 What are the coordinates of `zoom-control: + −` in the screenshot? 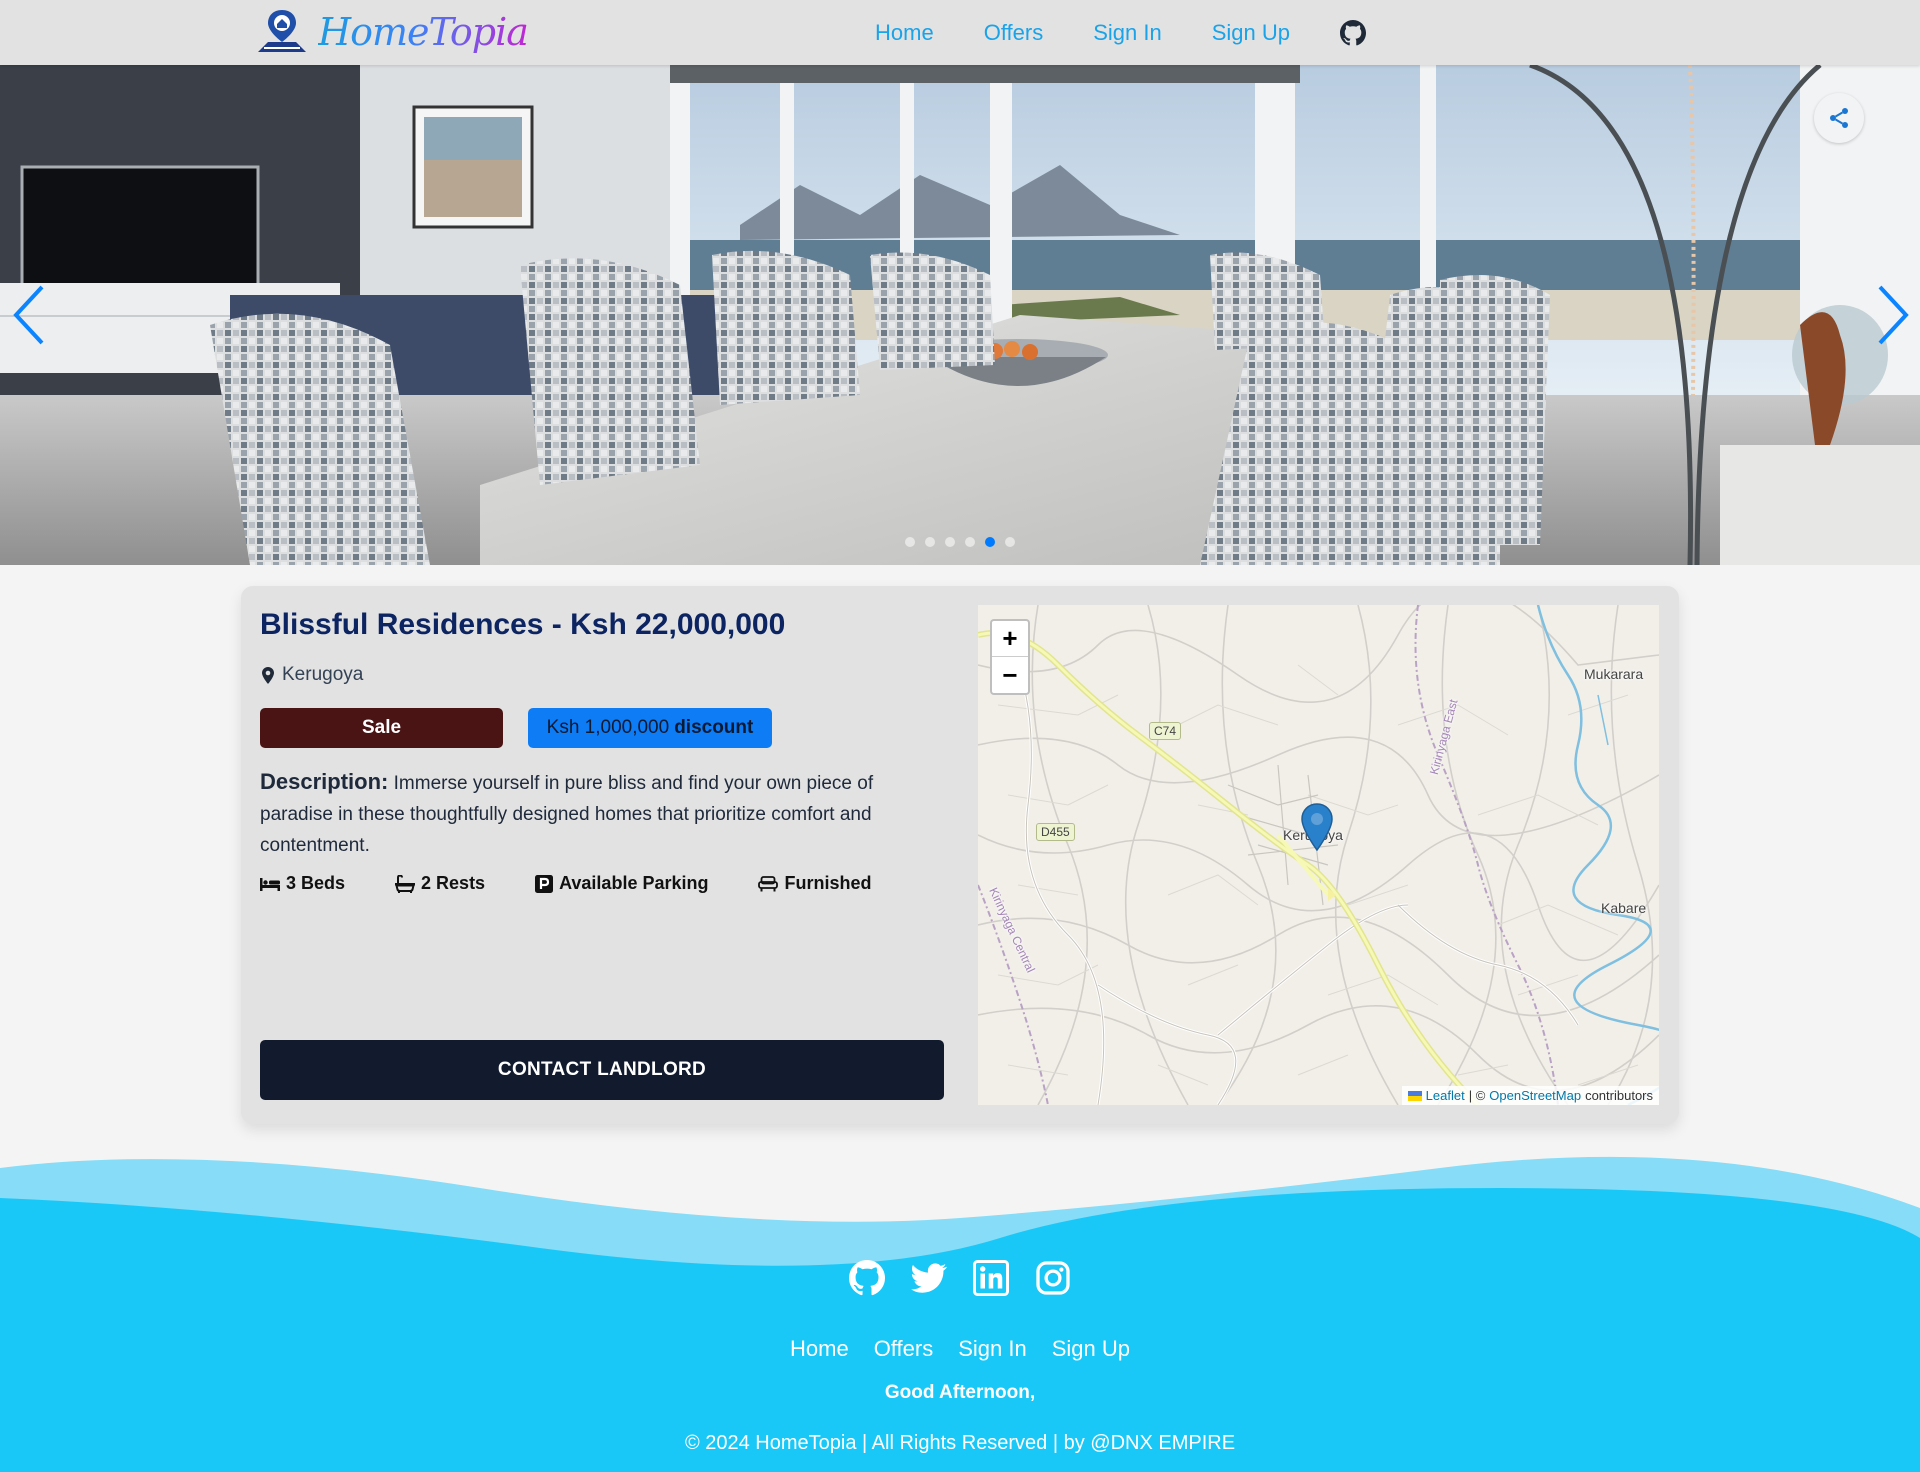 It's located at (1010, 657).